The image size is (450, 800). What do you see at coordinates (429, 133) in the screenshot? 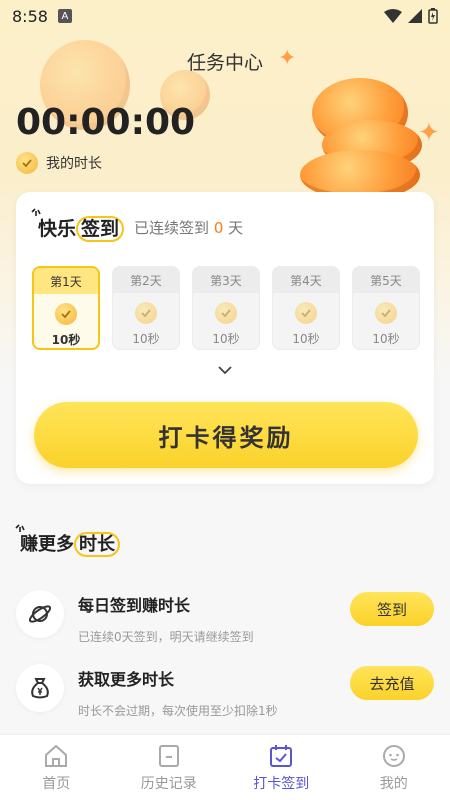
I see `star-decoration: ✦` at bounding box center [429, 133].